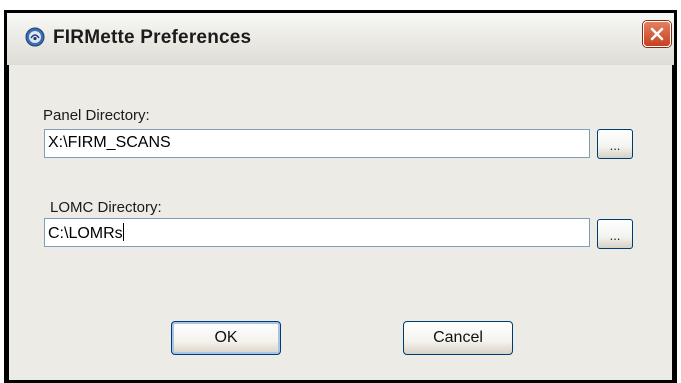 The height and width of the screenshot is (383, 681). I want to click on panel-directory-input: X:\FIRM_SCANS, so click(317, 143).